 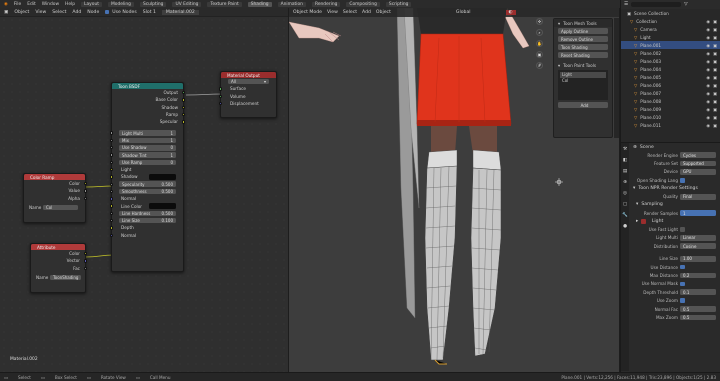 I want to click on outliner-row: ▽ Plane.011 ◉ ▣, so click(x=670, y=125).